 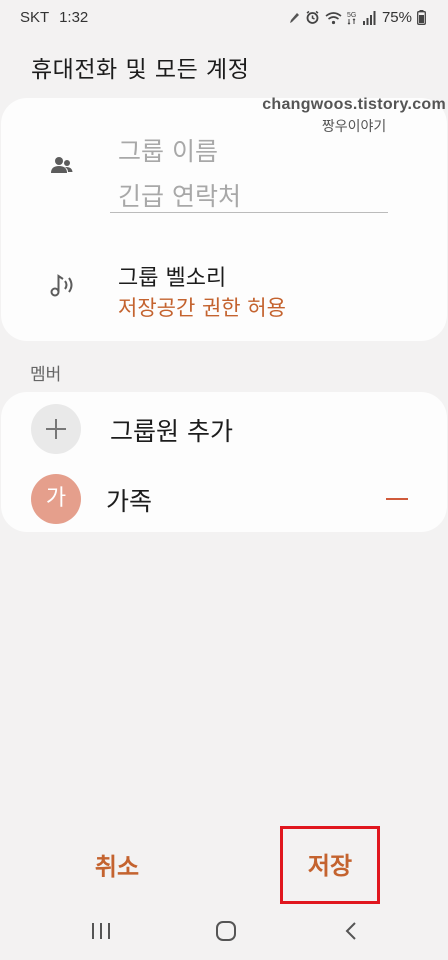 What do you see at coordinates (354, 116) in the screenshot?
I see `watermark: changwoos.tistory.com 짱우이야기` at bounding box center [354, 116].